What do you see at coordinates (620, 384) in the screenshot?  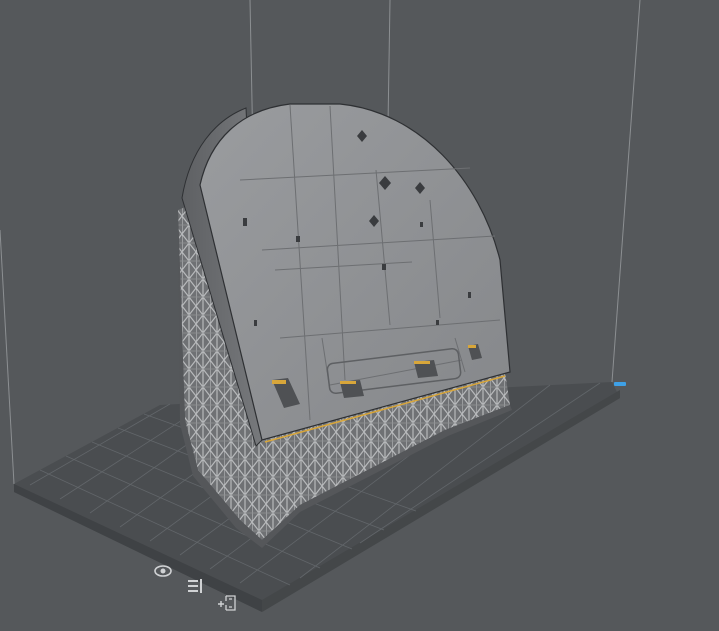 I see `axis-marker-icon` at bounding box center [620, 384].